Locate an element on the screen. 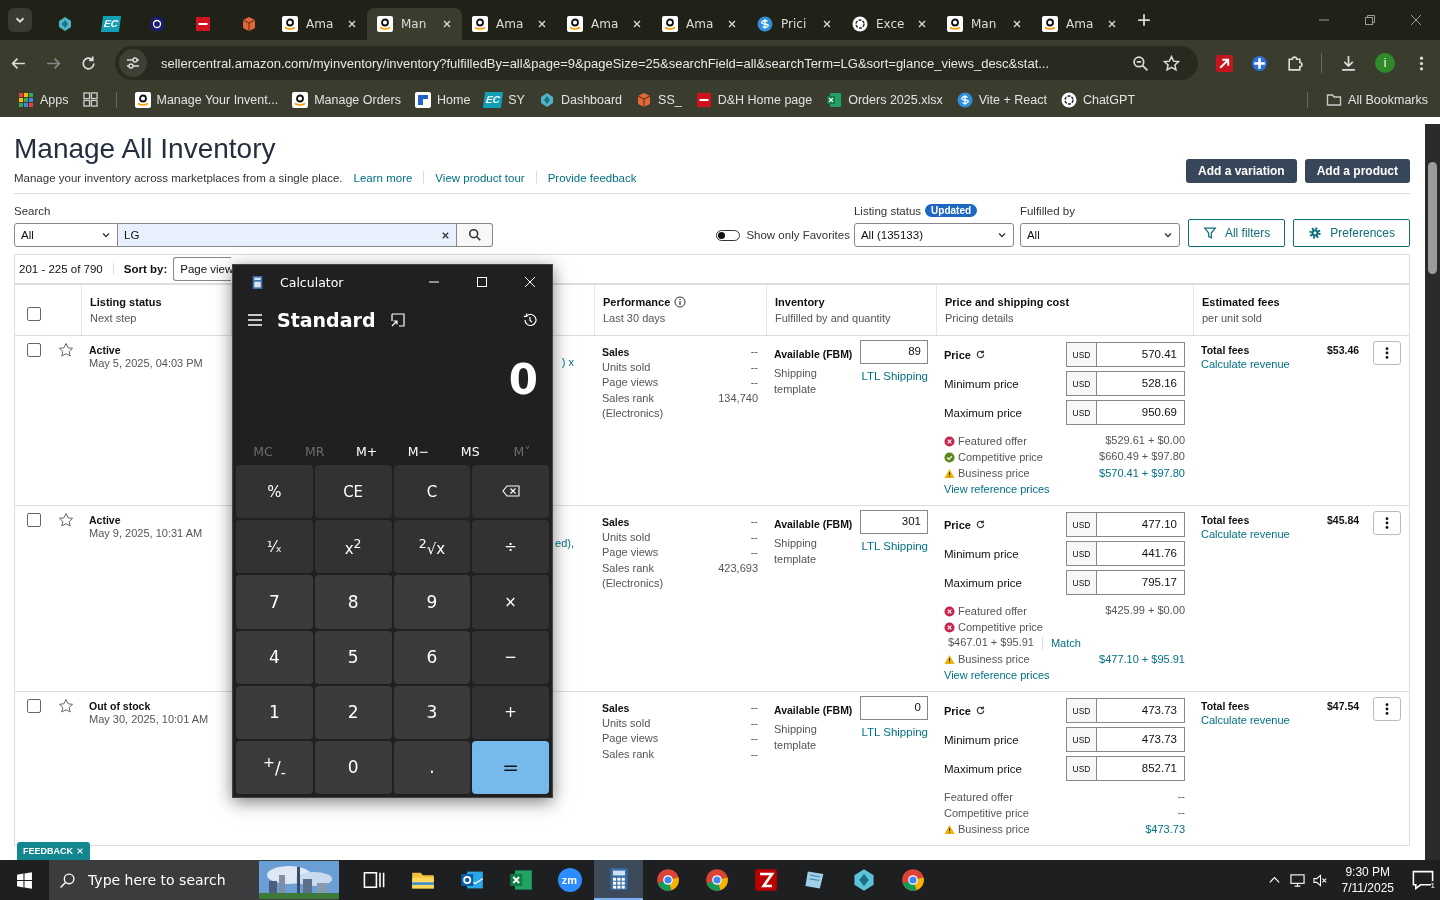 Image resolution: width=1440 pixels, height=900 pixels. product-link: ed), is located at coordinates (564, 543).